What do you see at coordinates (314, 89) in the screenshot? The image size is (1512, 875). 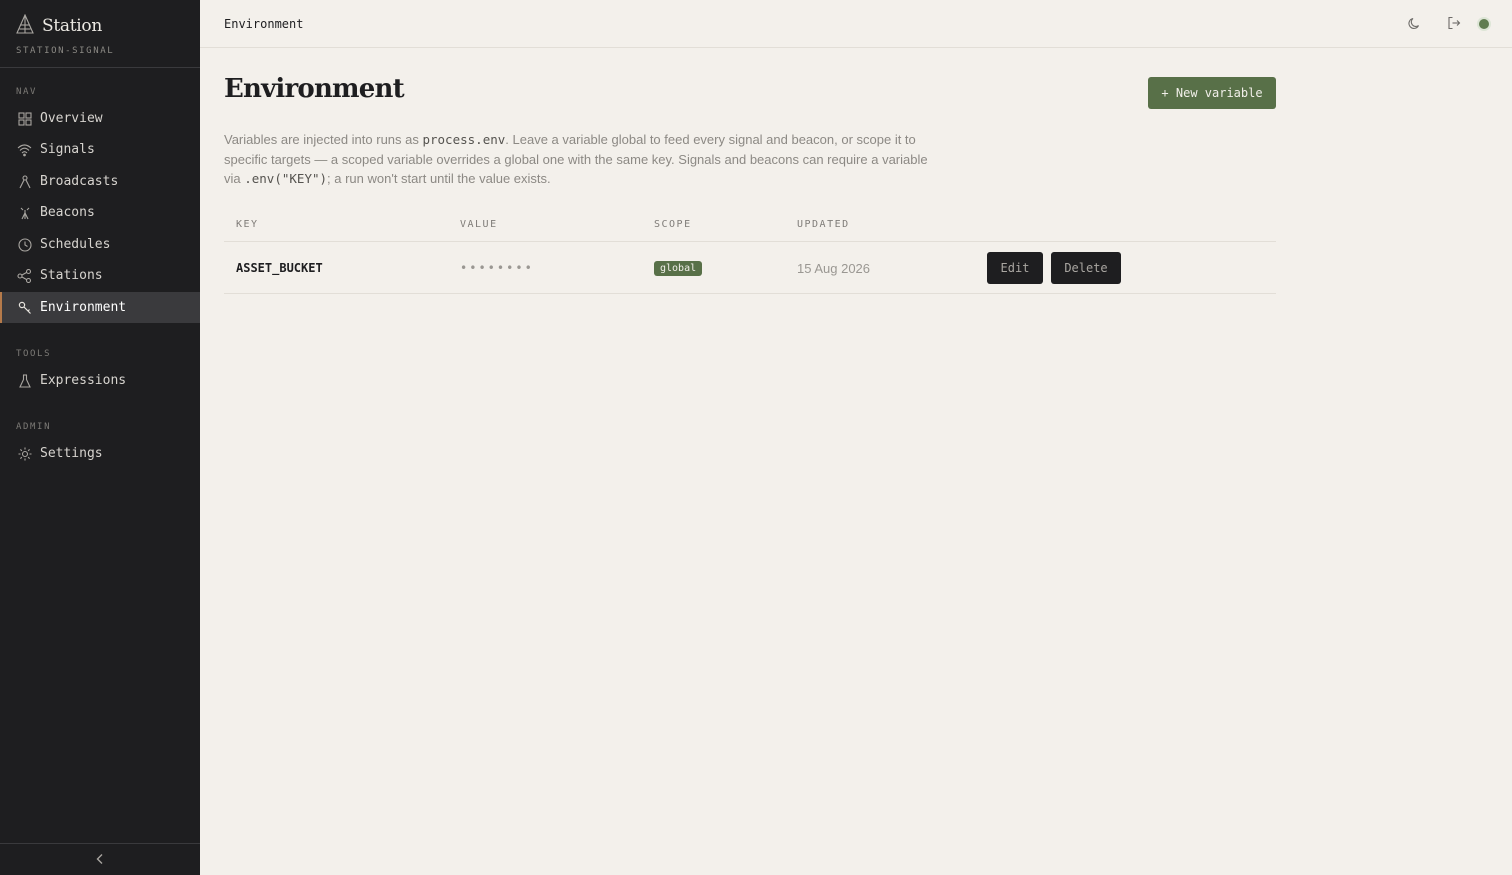 I see `page-title: Environment` at bounding box center [314, 89].